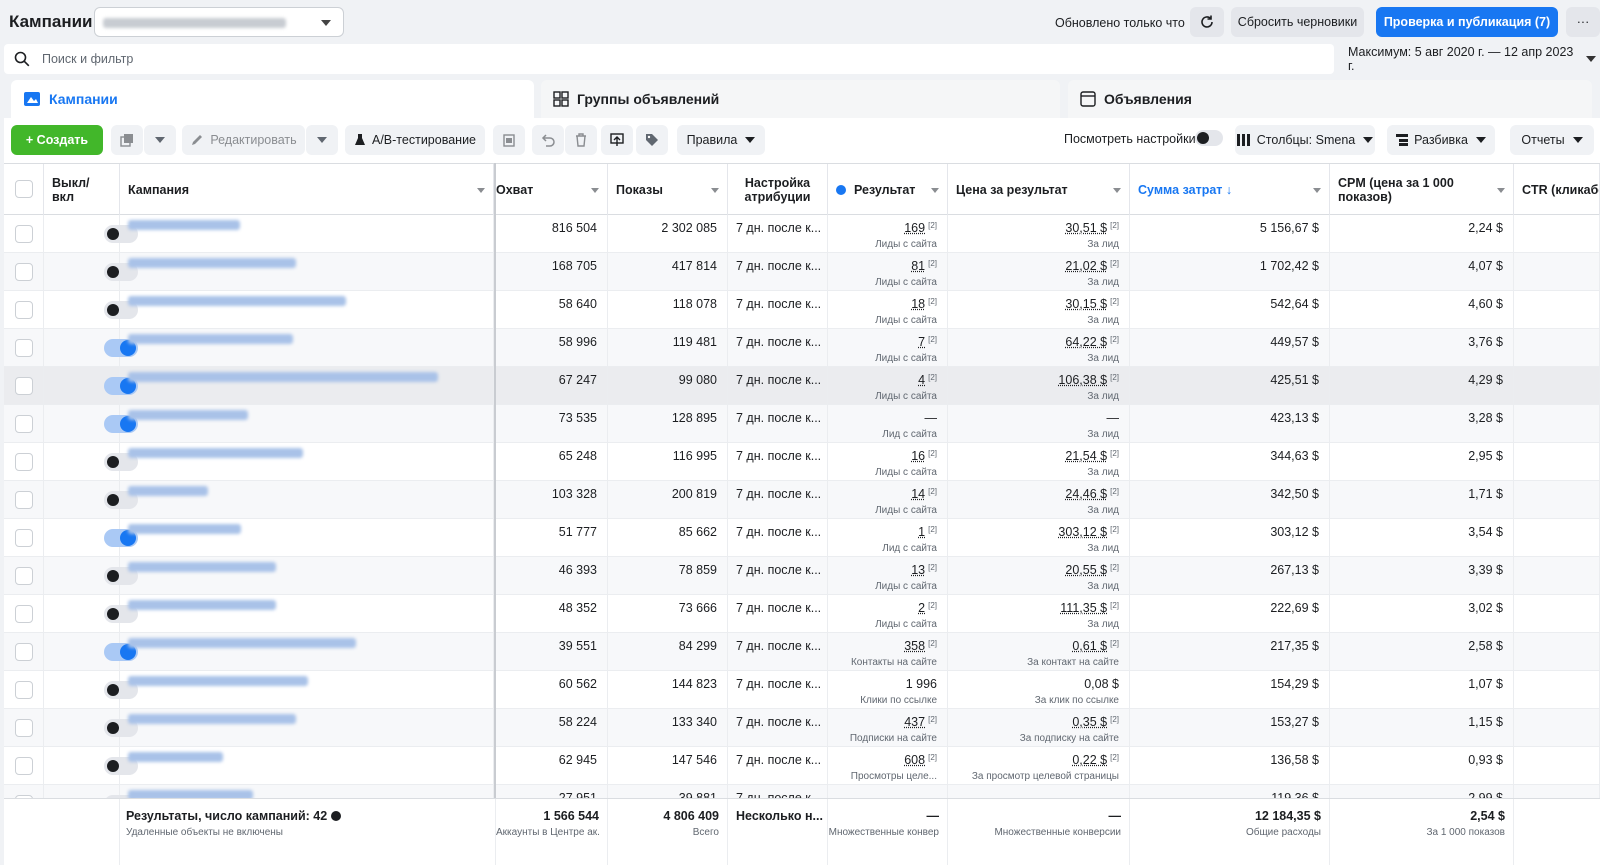  I want to click on tab-ads: Объявления, so click(1330, 99).